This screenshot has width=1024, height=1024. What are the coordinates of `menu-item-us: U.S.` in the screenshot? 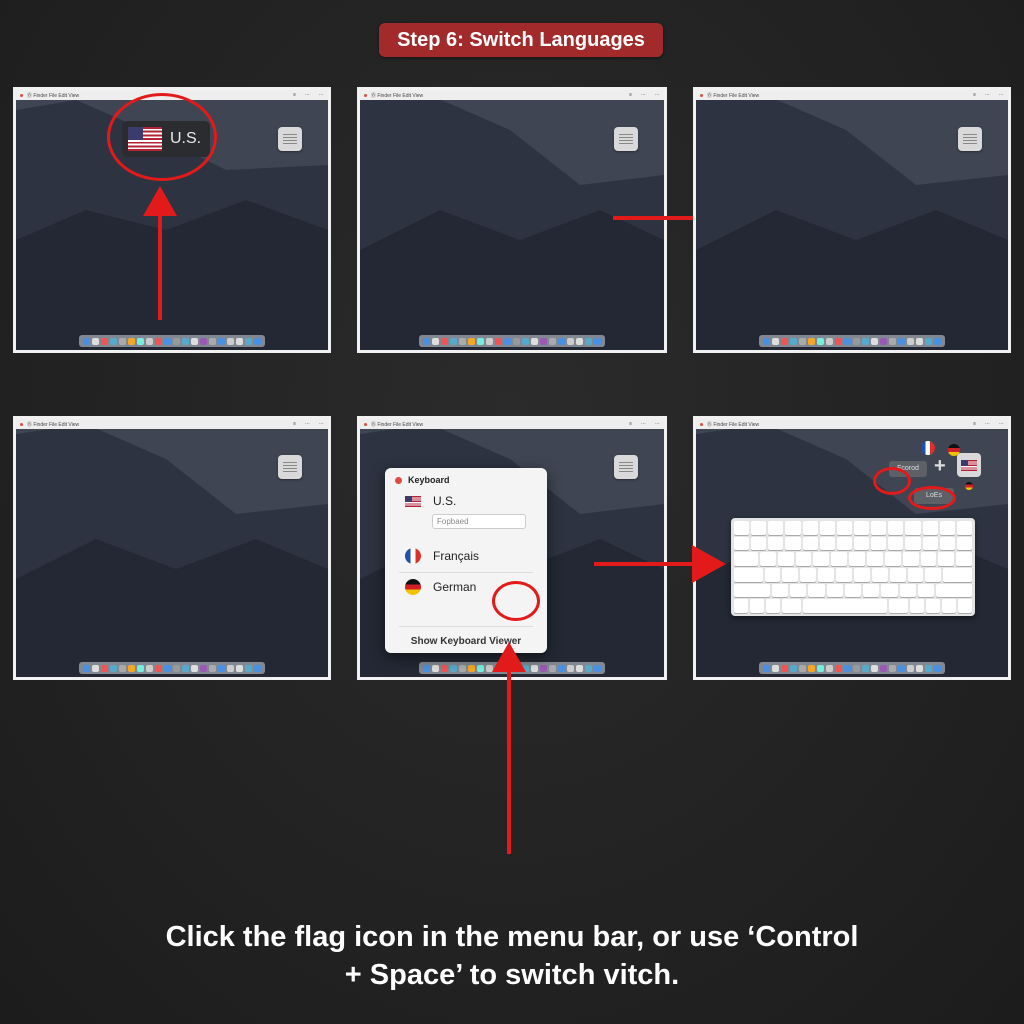 It's located at (430, 501).